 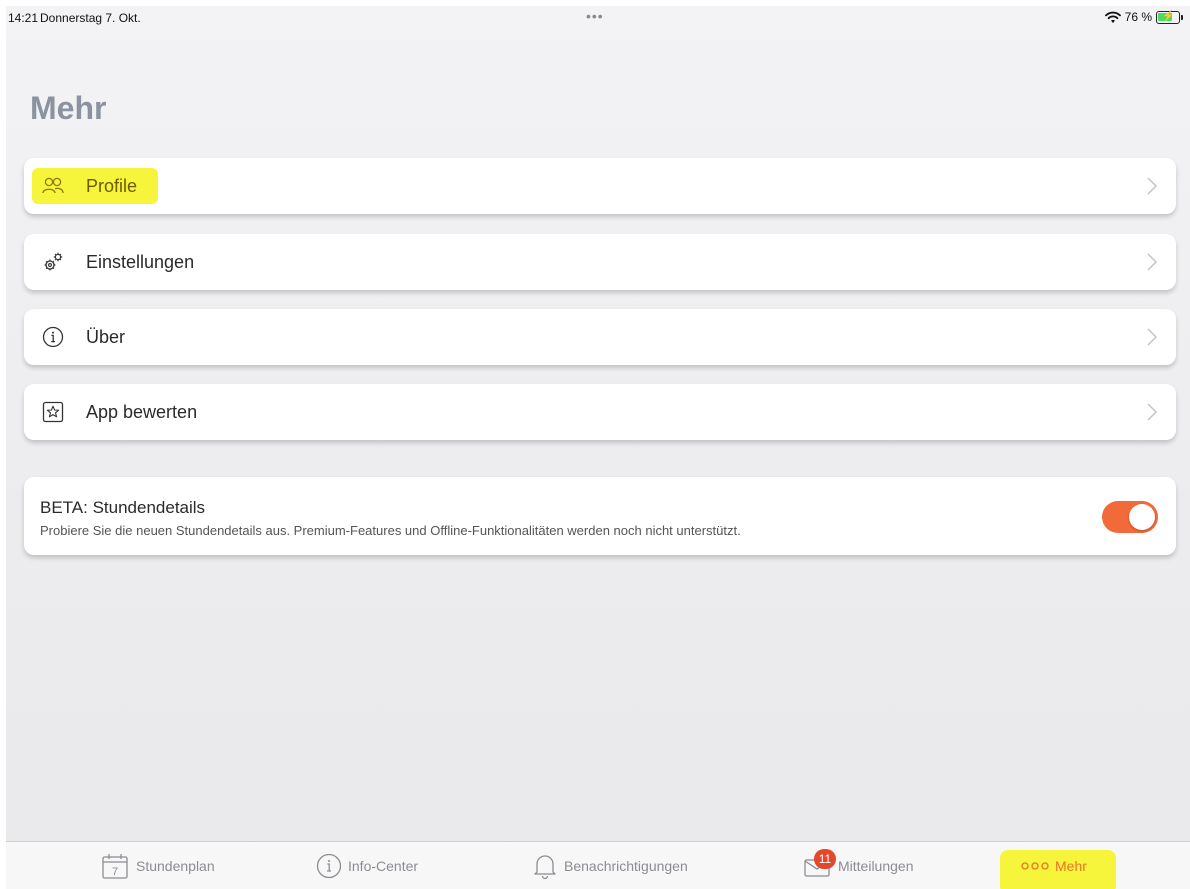 What do you see at coordinates (23, 18) in the screenshot?
I see `status-time: 14:21` at bounding box center [23, 18].